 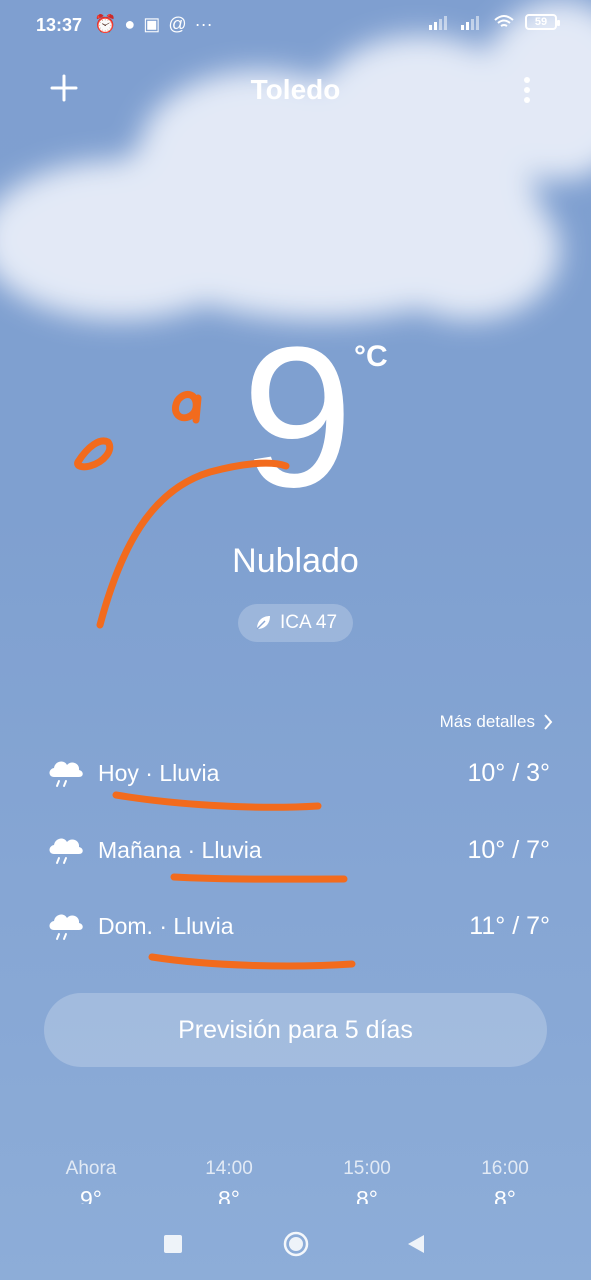 What do you see at coordinates (371, 356) in the screenshot?
I see `temperature-unit: °C` at bounding box center [371, 356].